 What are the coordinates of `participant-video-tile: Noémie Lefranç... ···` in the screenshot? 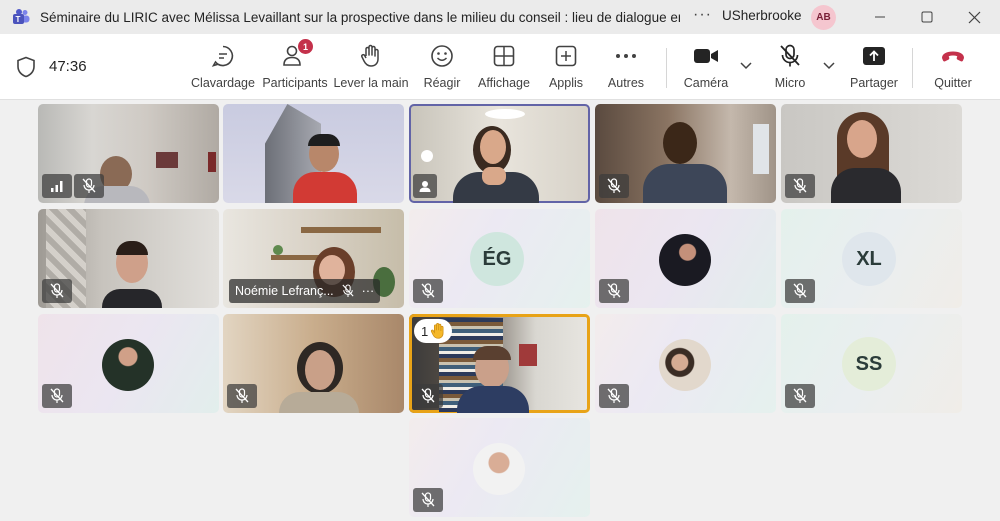 It's located at (313, 258).